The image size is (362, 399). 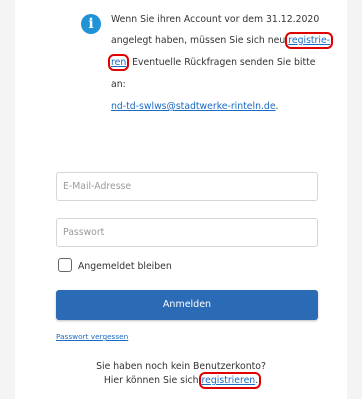 I want to click on register-link-part-1: registrie-, so click(x=309, y=40).